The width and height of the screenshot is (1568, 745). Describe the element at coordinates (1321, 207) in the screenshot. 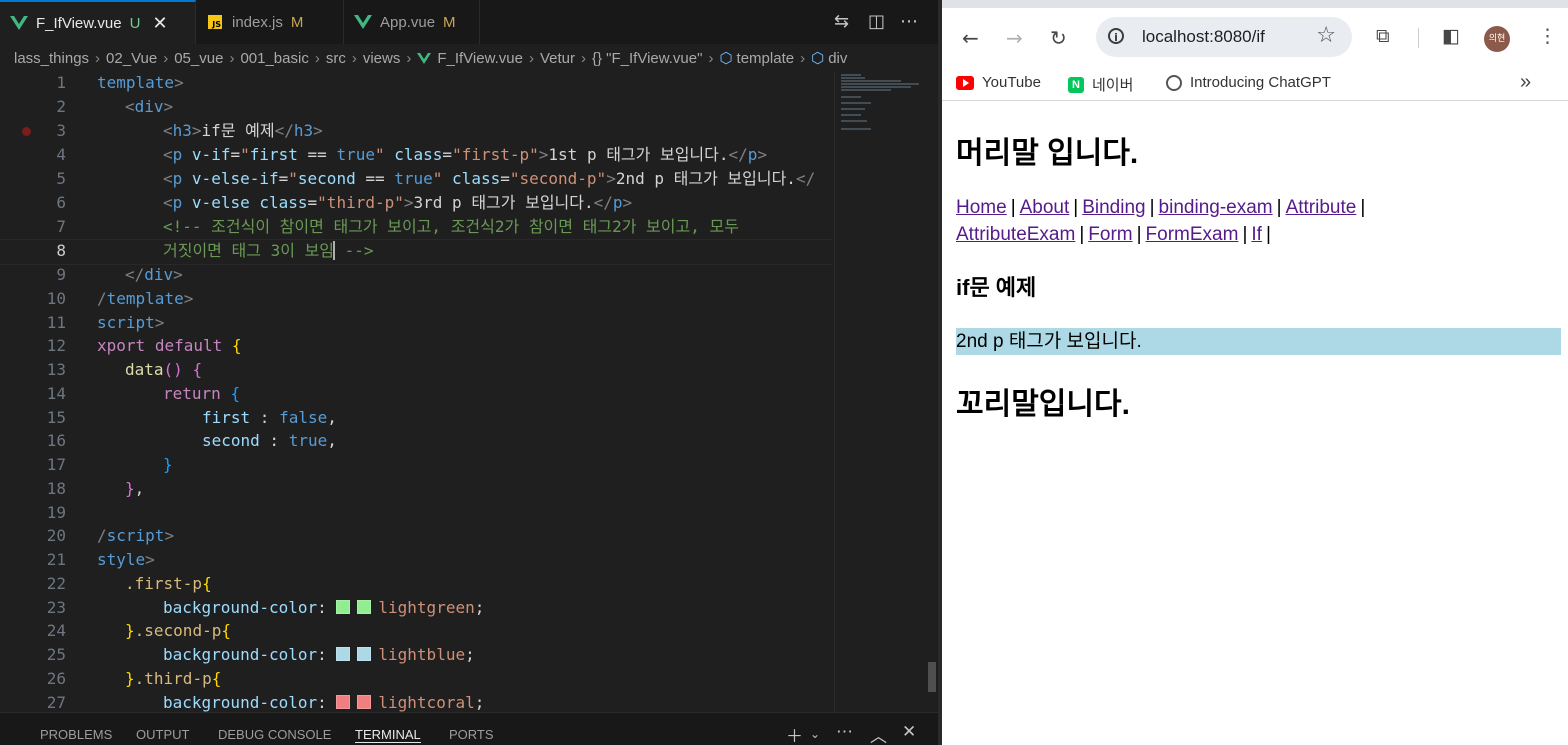

I see `nav-link-attribute: Attribute` at that location.